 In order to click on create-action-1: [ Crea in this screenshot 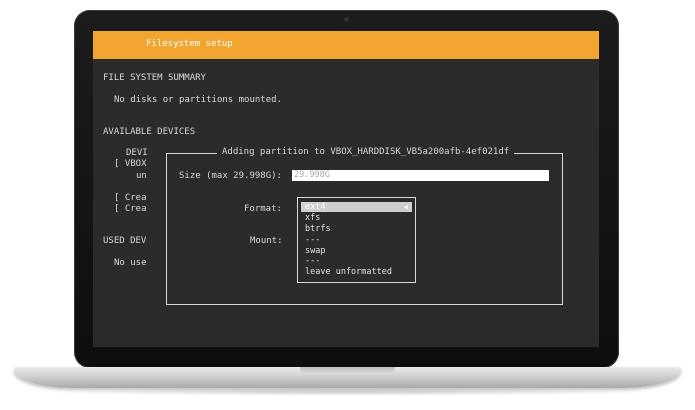, I will do `click(130, 198)`.